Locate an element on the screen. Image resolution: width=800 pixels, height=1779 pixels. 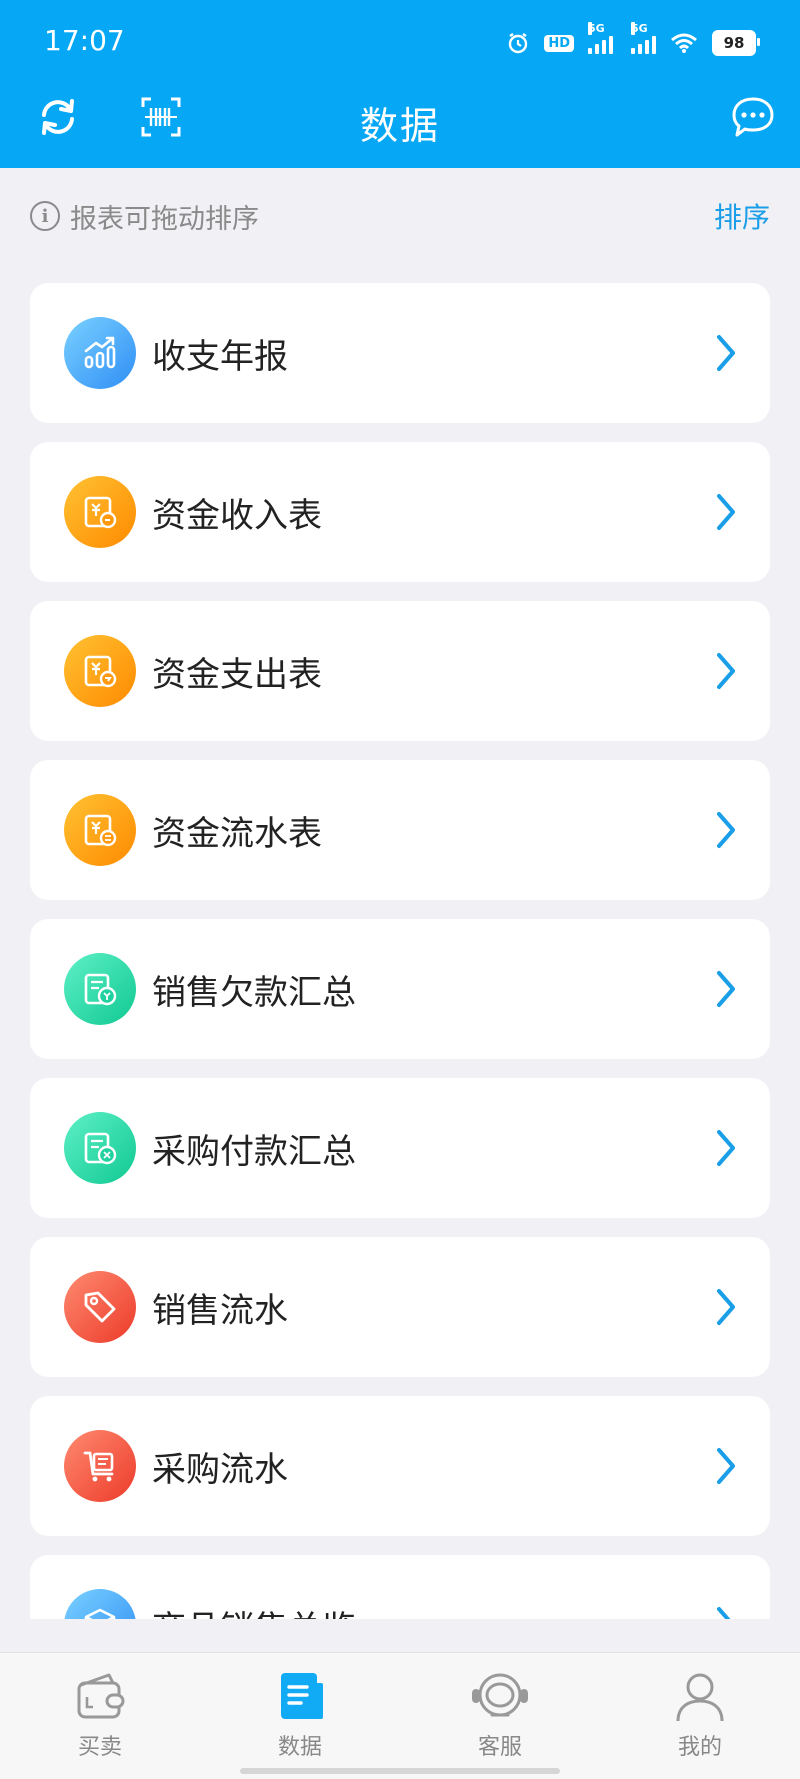
income-report-icon is located at coordinates (100, 512).